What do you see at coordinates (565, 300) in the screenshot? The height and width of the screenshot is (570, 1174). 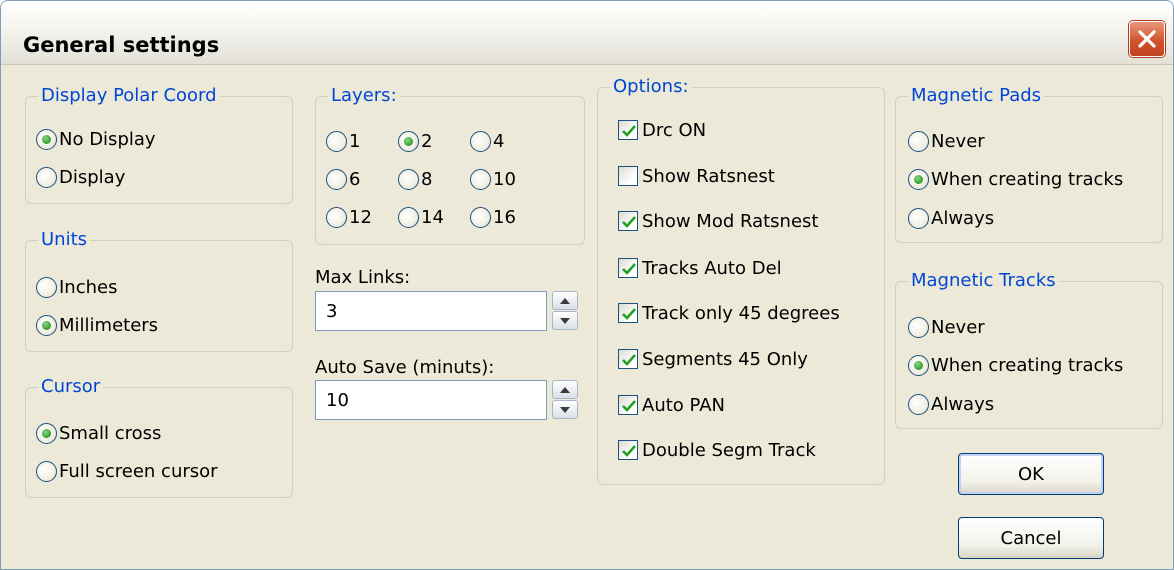 I see `max-links-up-button` at bounding box center [565, 300].